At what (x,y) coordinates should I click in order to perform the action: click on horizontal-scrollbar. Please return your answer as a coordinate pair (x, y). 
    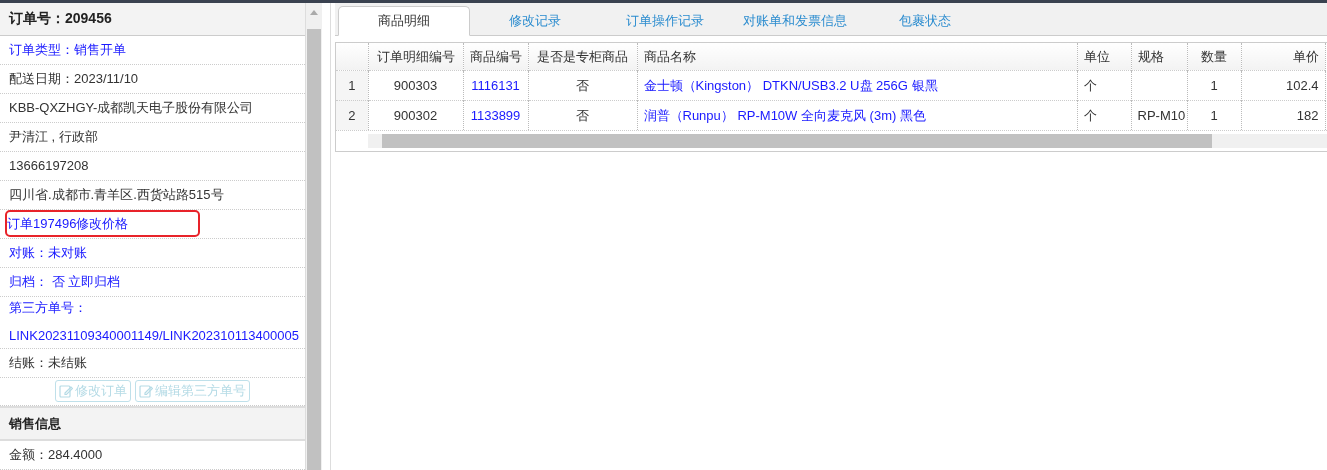
    Looking at the image, I should click on (847, 141).